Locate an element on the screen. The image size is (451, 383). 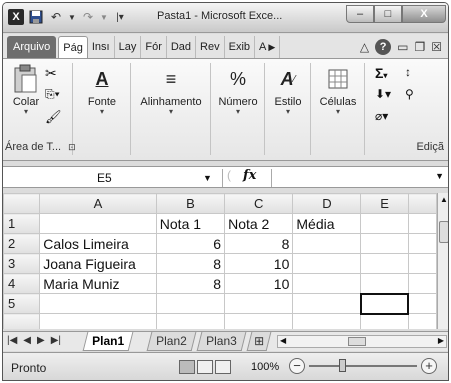
name-box: E5 ▼ is located at coordinates (115, 178).